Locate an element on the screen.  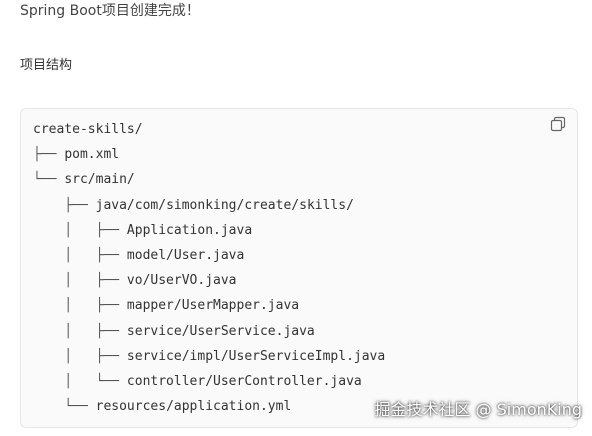
tree-line: └── resources/application.yml is located at coordinates (209, 409).